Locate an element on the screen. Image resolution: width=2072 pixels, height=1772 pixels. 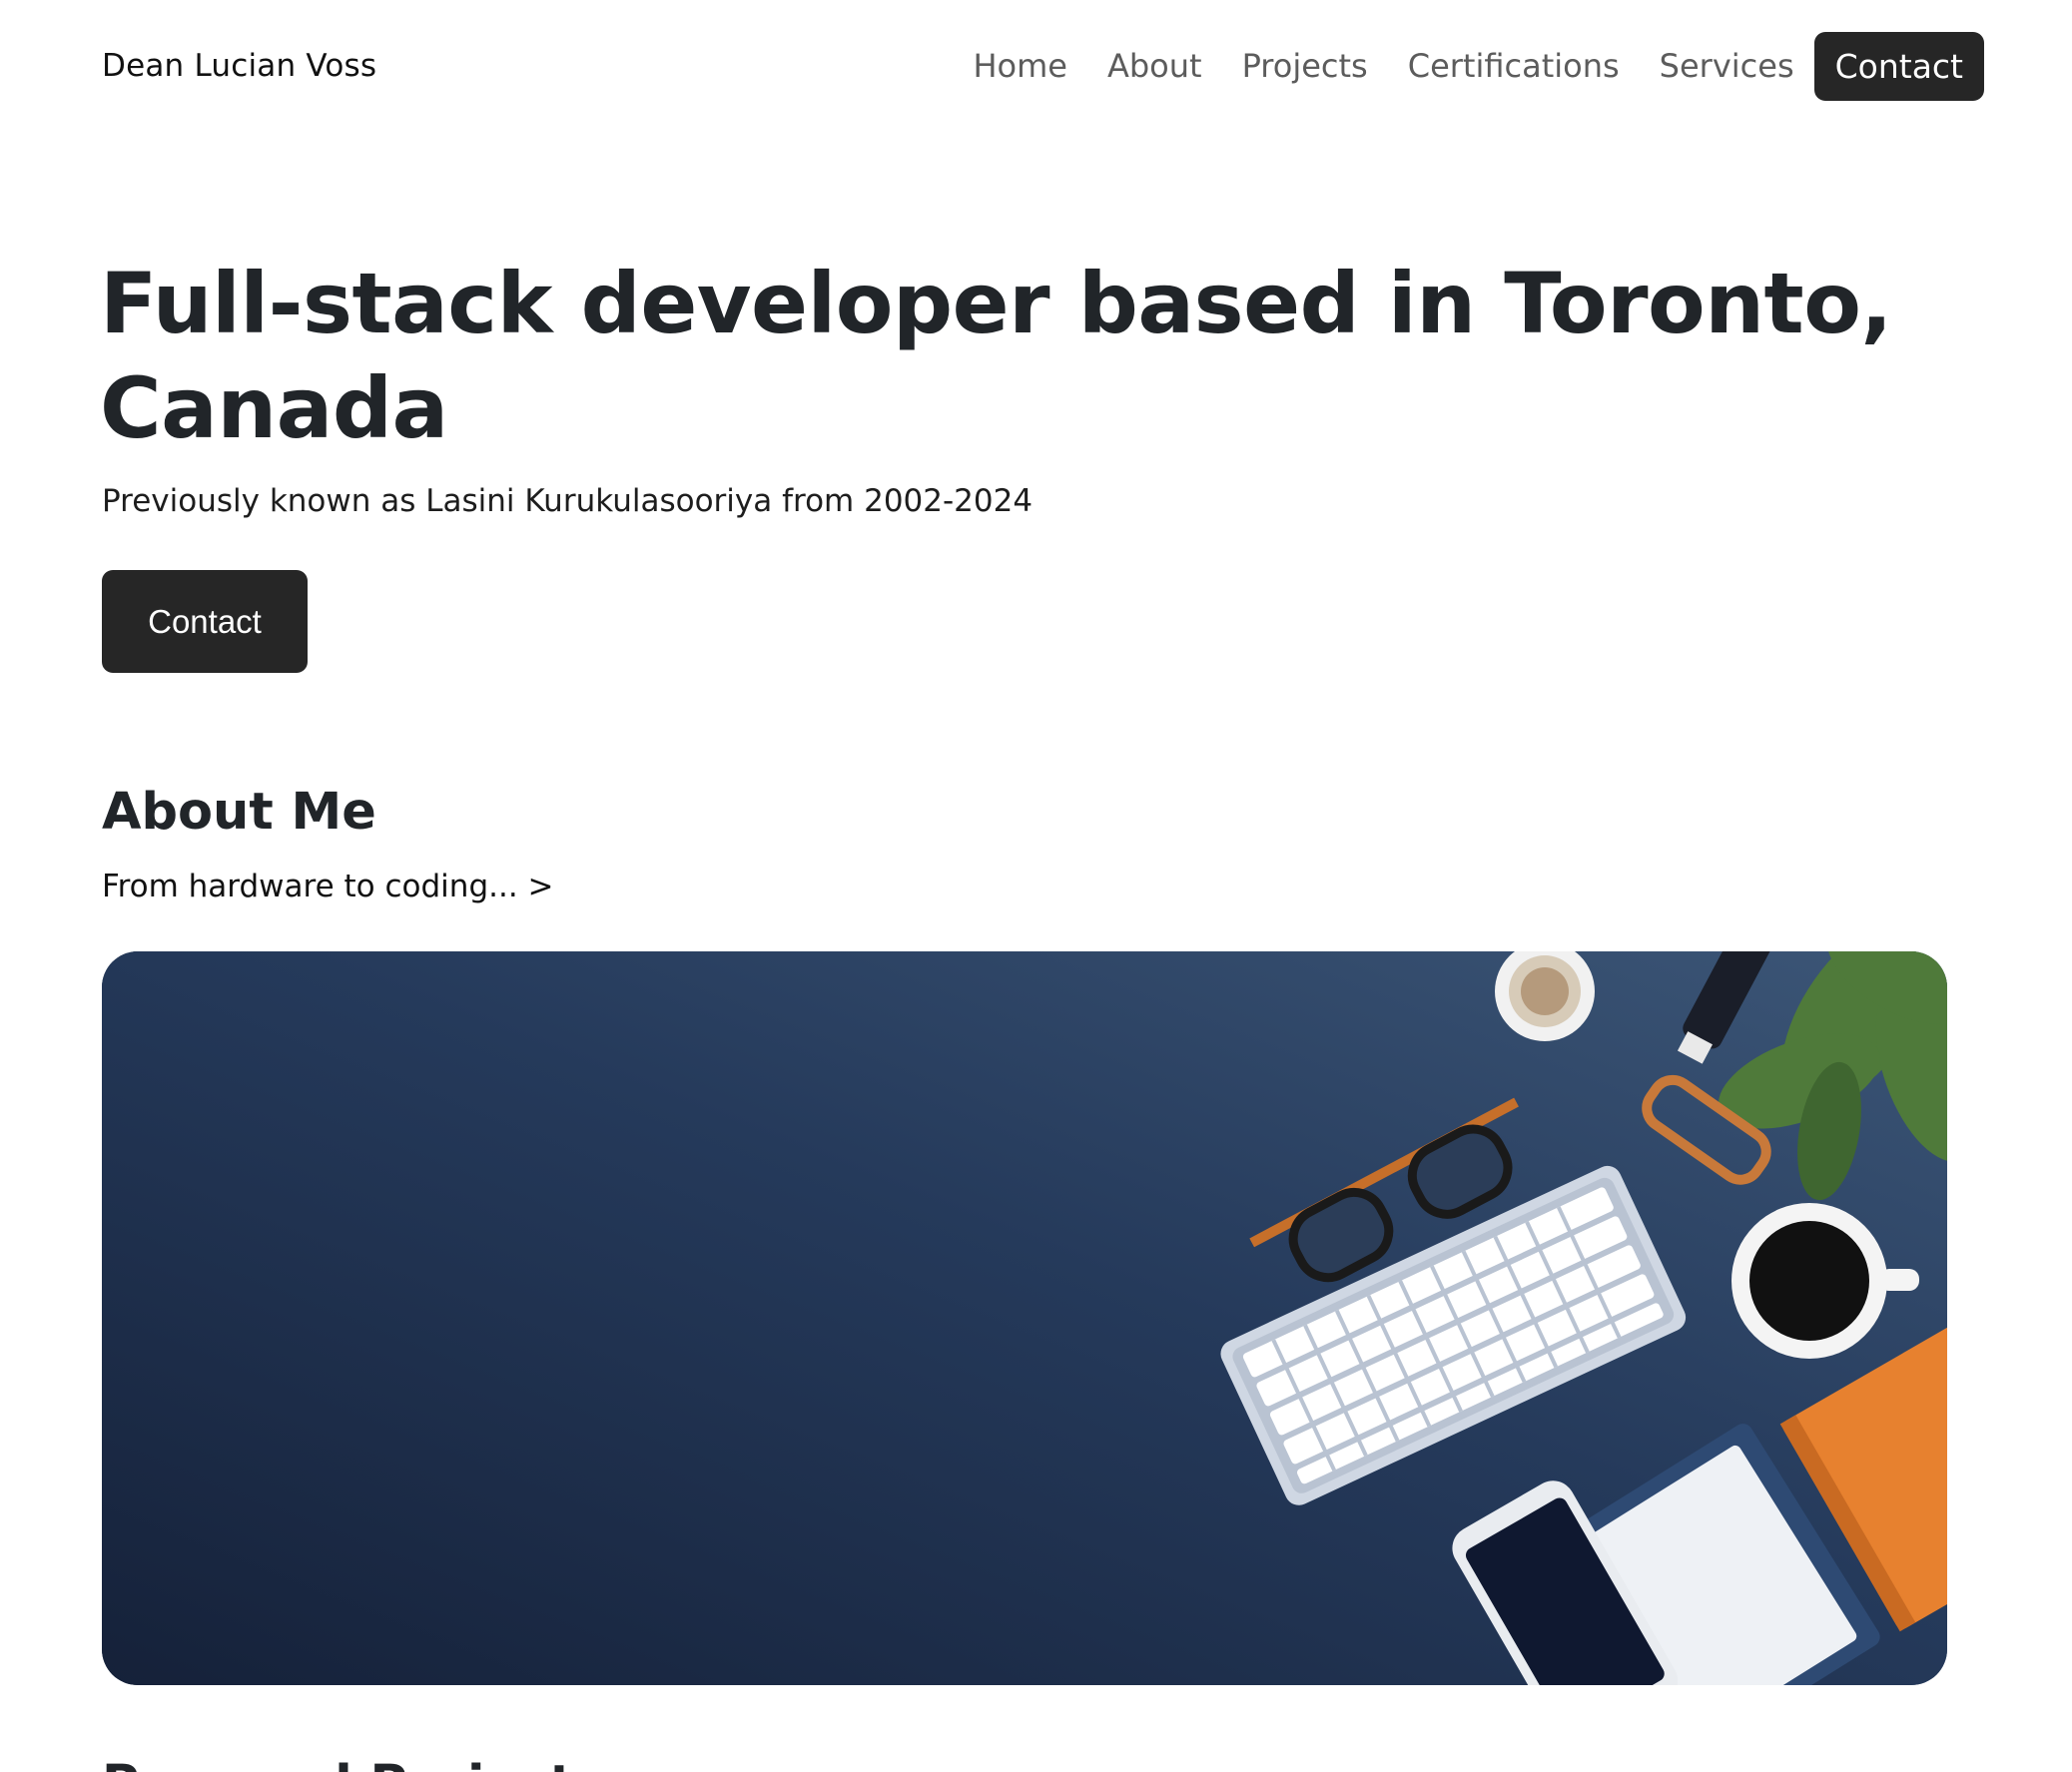
nav-contact-button: Contact is located at coordinates (1898, 66).